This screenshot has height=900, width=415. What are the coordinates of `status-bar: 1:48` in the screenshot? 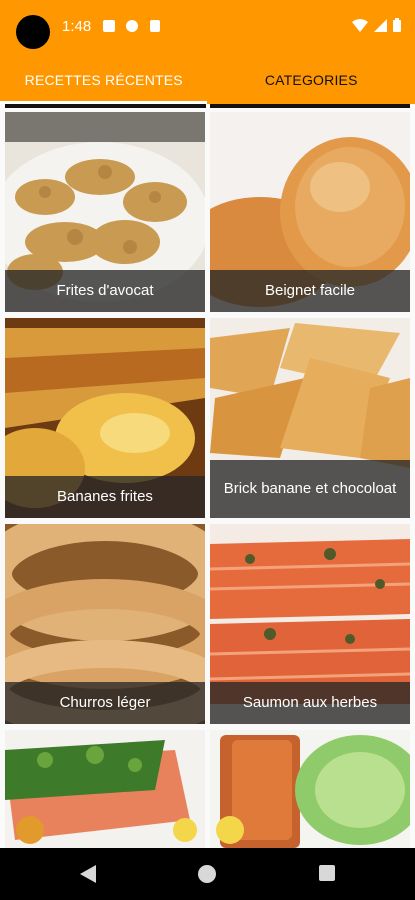 It's located at (207, 28).